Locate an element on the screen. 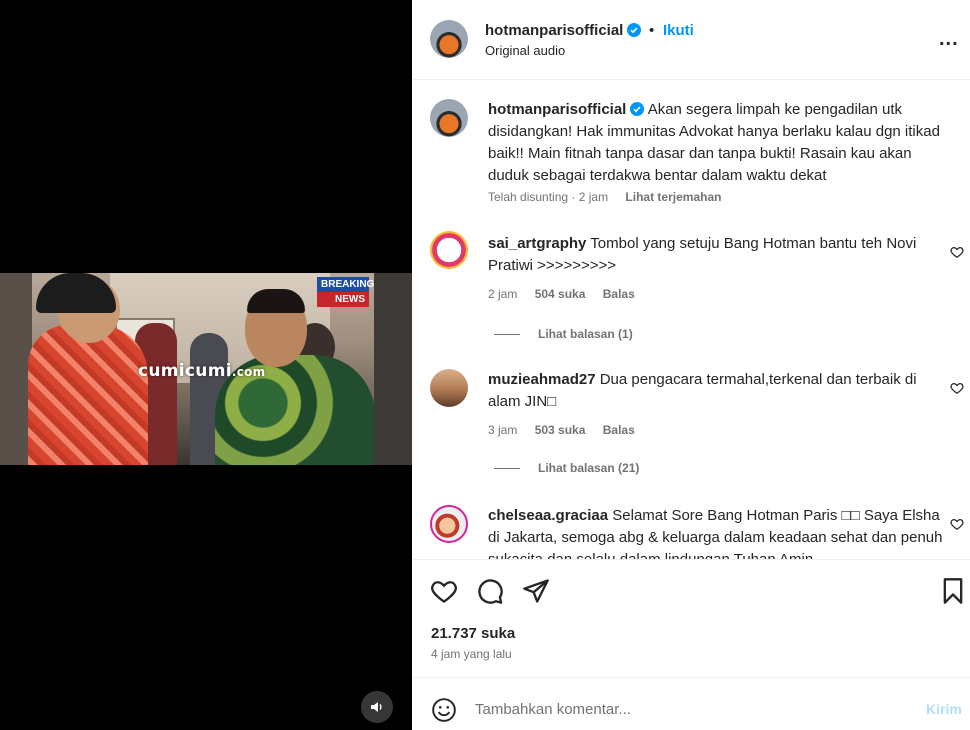 The height and width of the screenshot is (730, 970). comment-likes: 504 suka is located at coordinates (560, 294).